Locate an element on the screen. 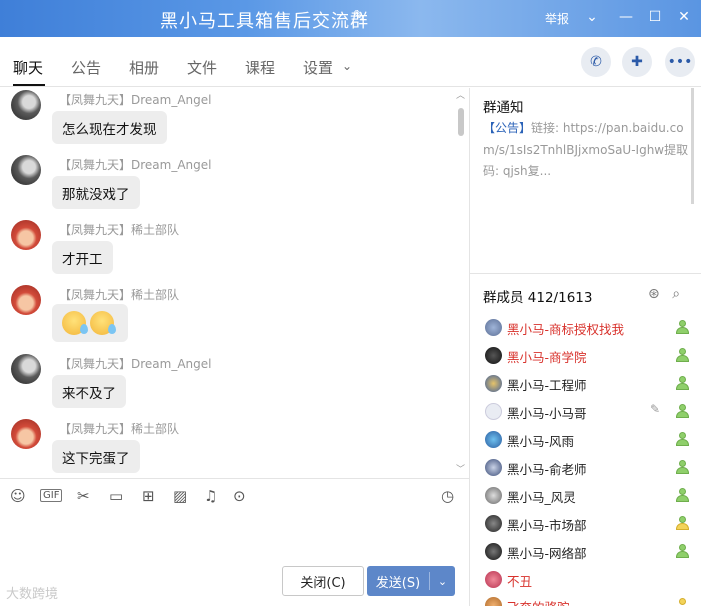  tab-album: 相册 is located at coordinates (144, 67).